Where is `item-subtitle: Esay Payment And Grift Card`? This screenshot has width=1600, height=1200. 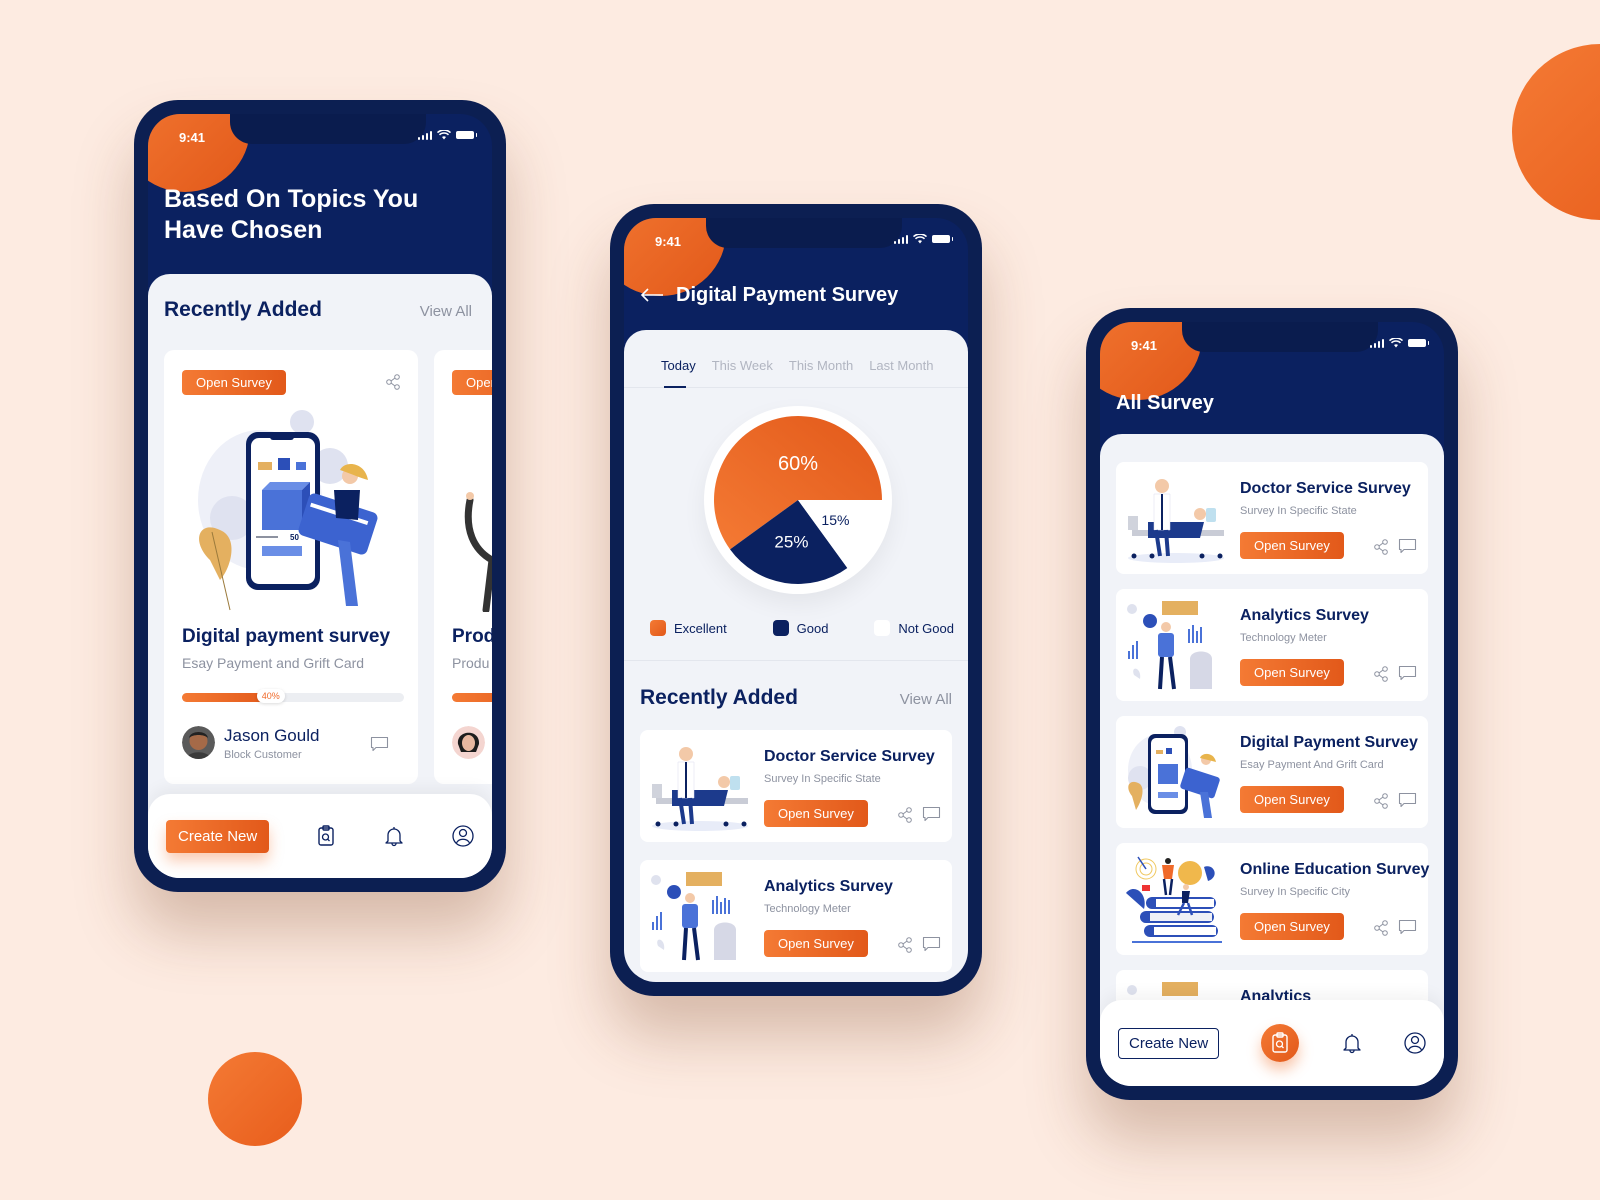
item-subtitle: Esay Payment And Grift Card is located at coordinates (1312, 765).